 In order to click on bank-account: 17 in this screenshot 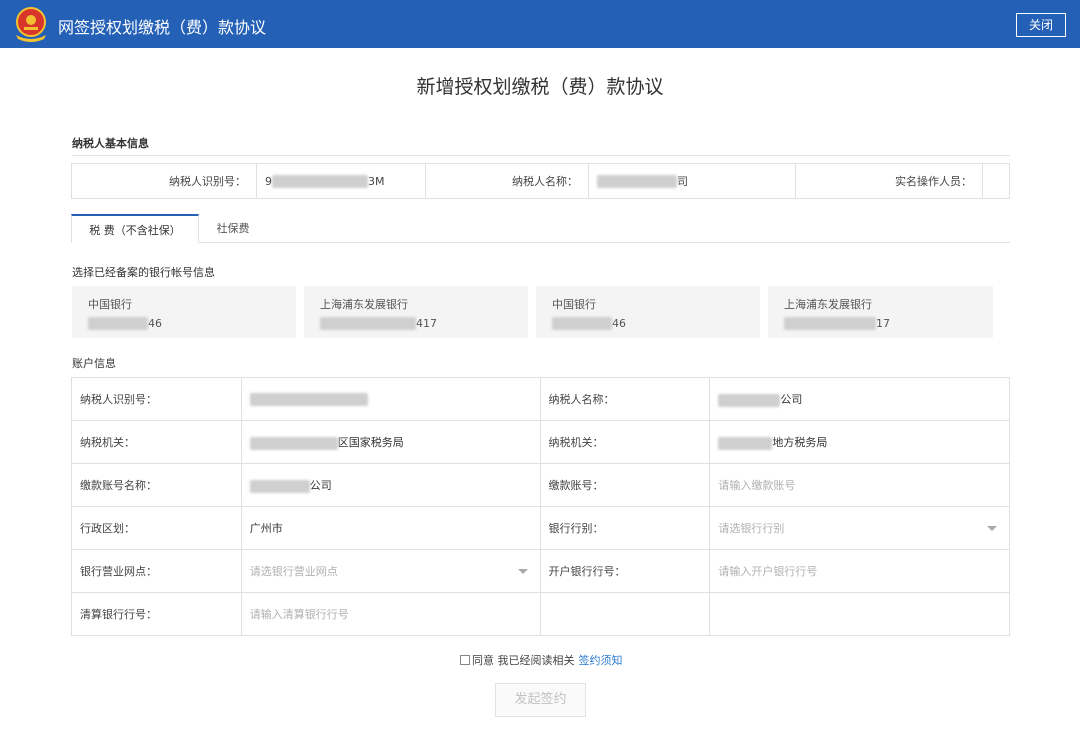, I will do `click(888, 323)`.